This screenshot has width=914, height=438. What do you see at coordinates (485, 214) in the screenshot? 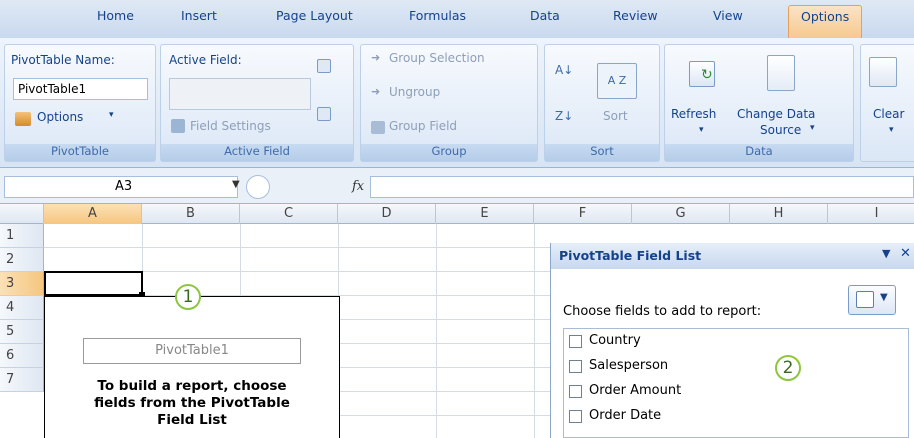
I see `column-header-e: E` at bounding box center [485, 214].